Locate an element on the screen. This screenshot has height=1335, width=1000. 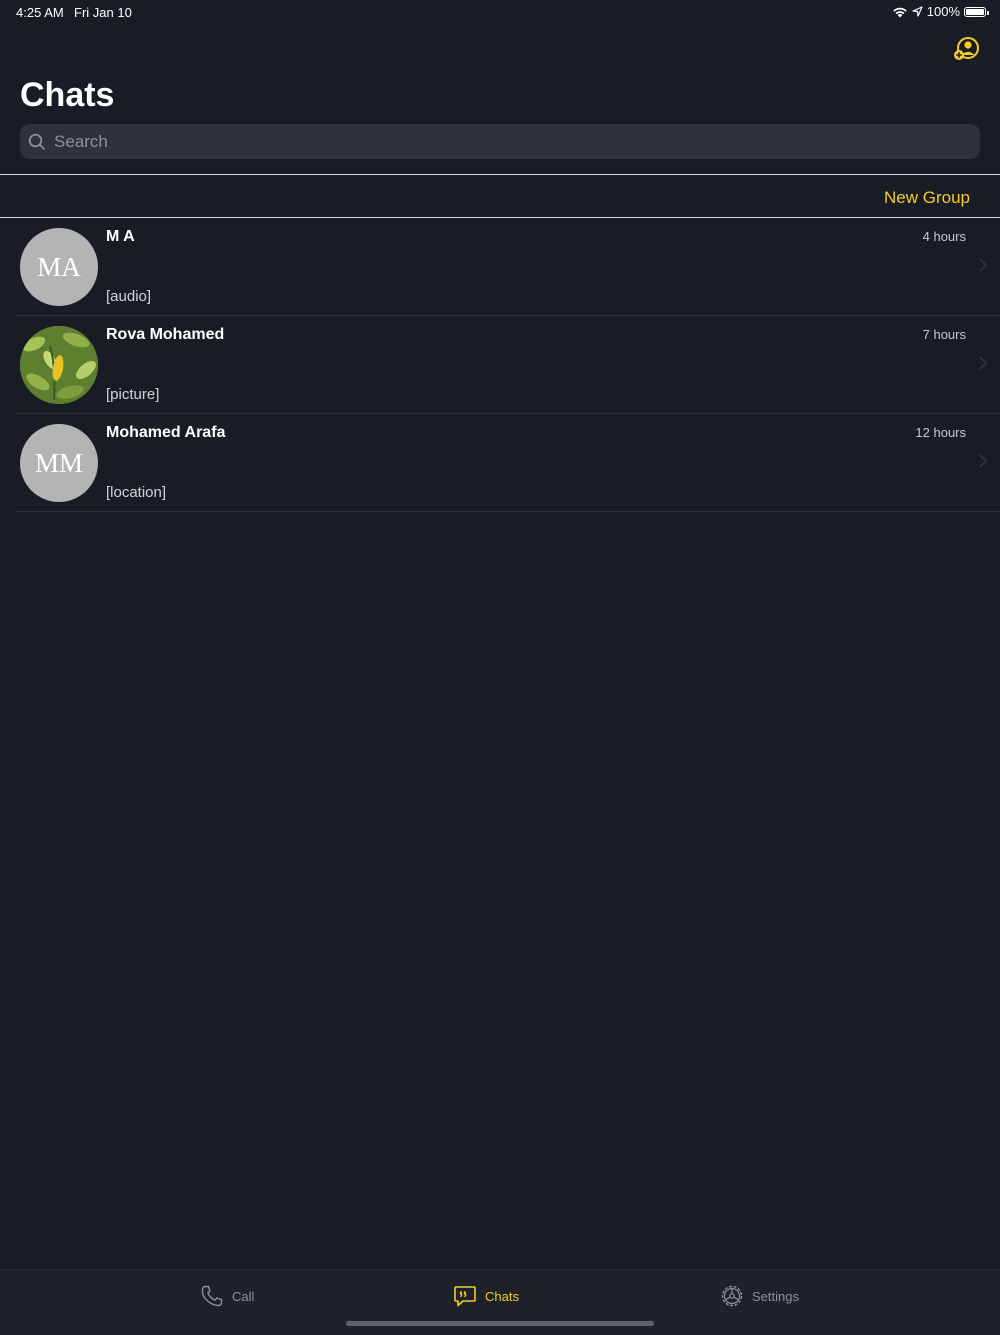
chat-preview: [location] is located at coordinates (136, 492).